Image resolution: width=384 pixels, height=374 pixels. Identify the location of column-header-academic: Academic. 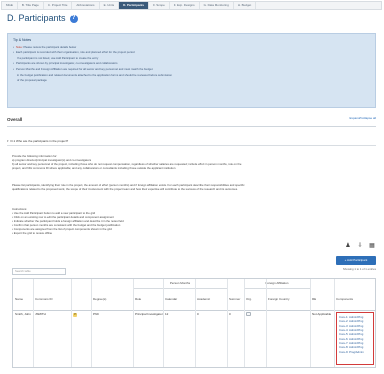
(211, 300).